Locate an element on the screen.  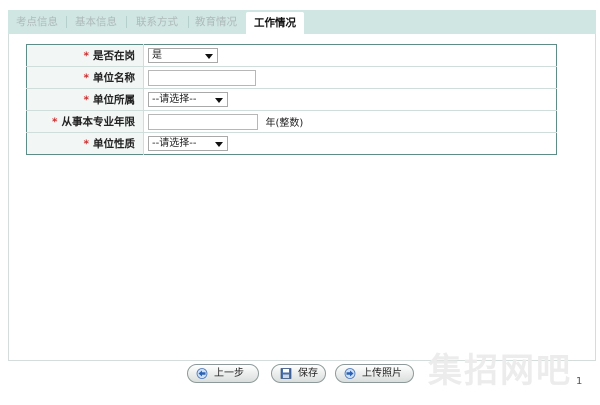
field-label: * 单位所属 is located at coordinates (85, 99).